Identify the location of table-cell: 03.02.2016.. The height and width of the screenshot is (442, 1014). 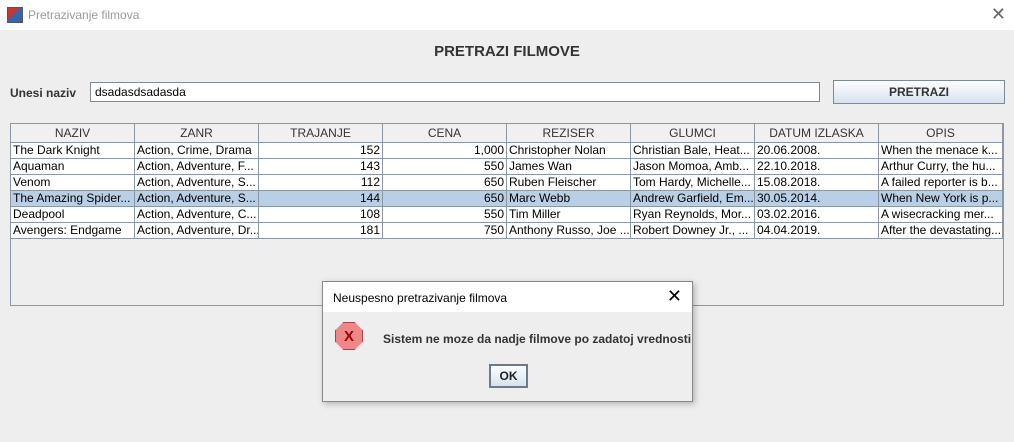
(817, 215).